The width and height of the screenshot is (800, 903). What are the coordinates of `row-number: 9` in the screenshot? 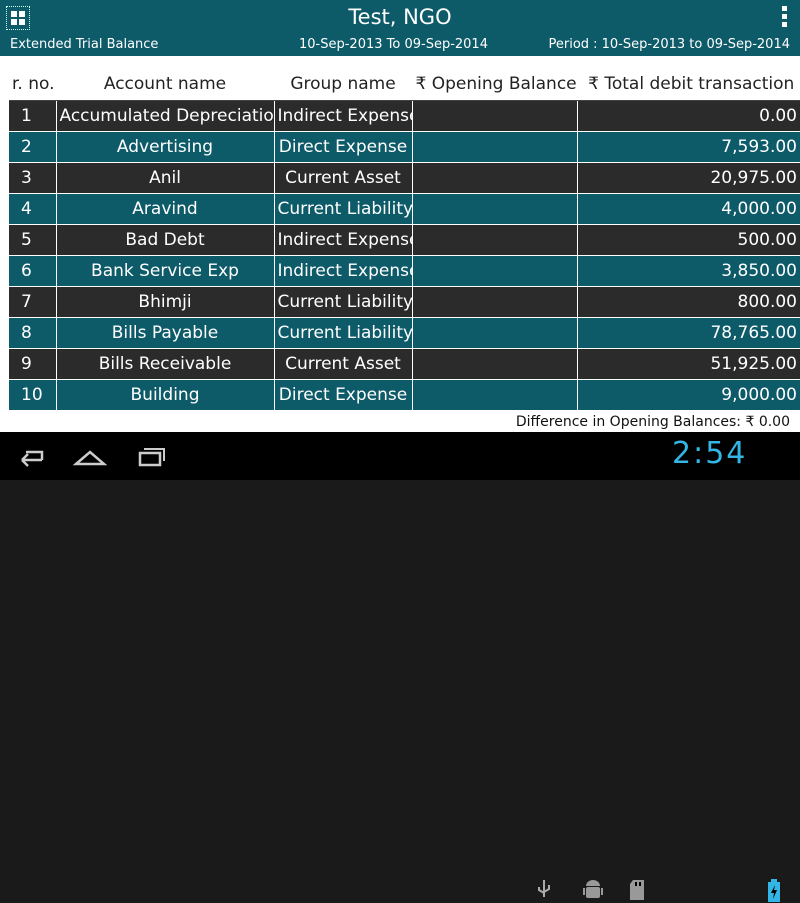 It's located at (32, 364).